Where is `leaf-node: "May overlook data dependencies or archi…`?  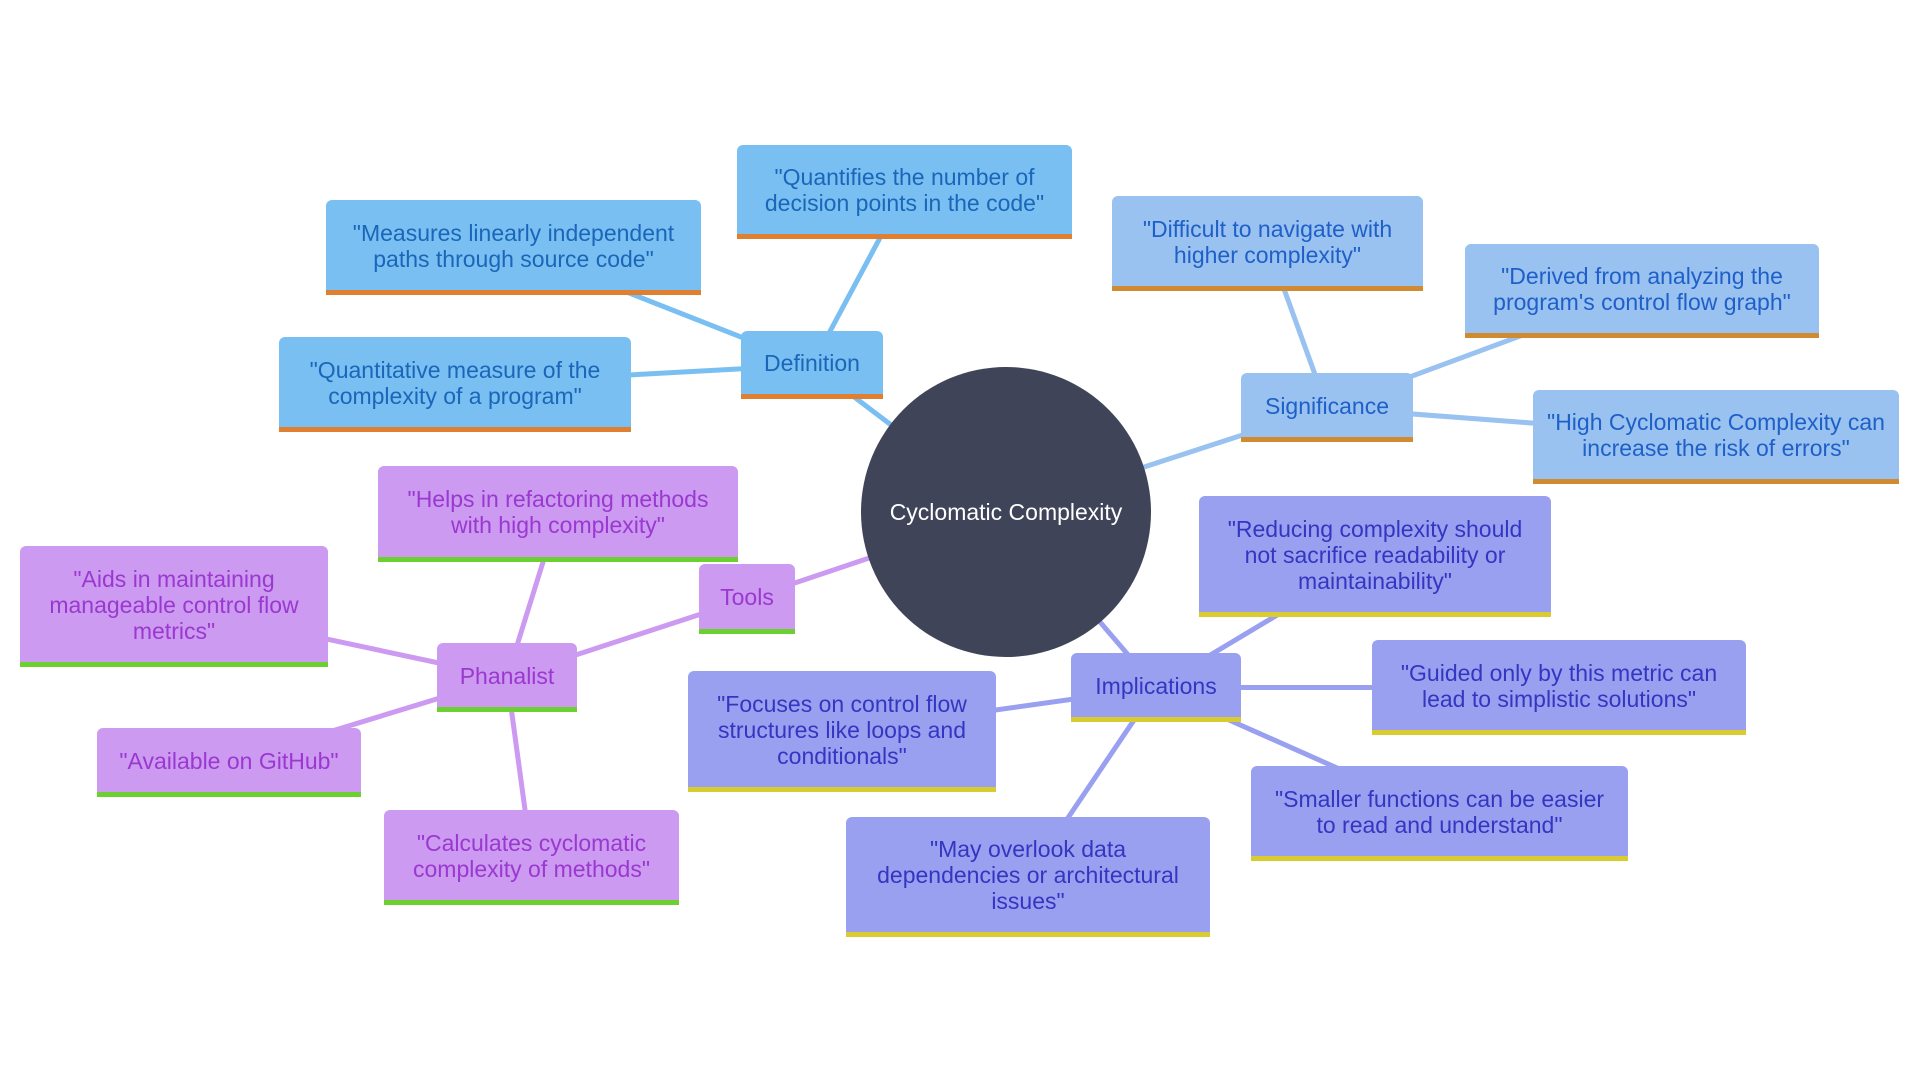 leaf-node: "May overlook data dependencies or archi… is located at coordinates (1028, 877).